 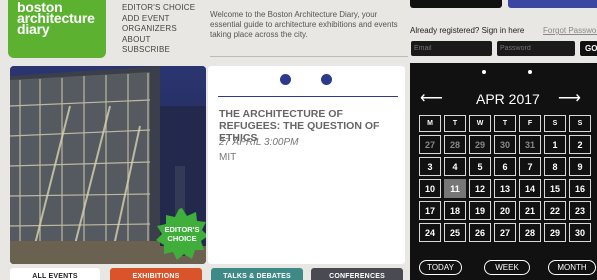 What do you see at coordinates (580, 188) in the screenshot?
I see `calendar-day: 16` at bounding box center [580, 188].